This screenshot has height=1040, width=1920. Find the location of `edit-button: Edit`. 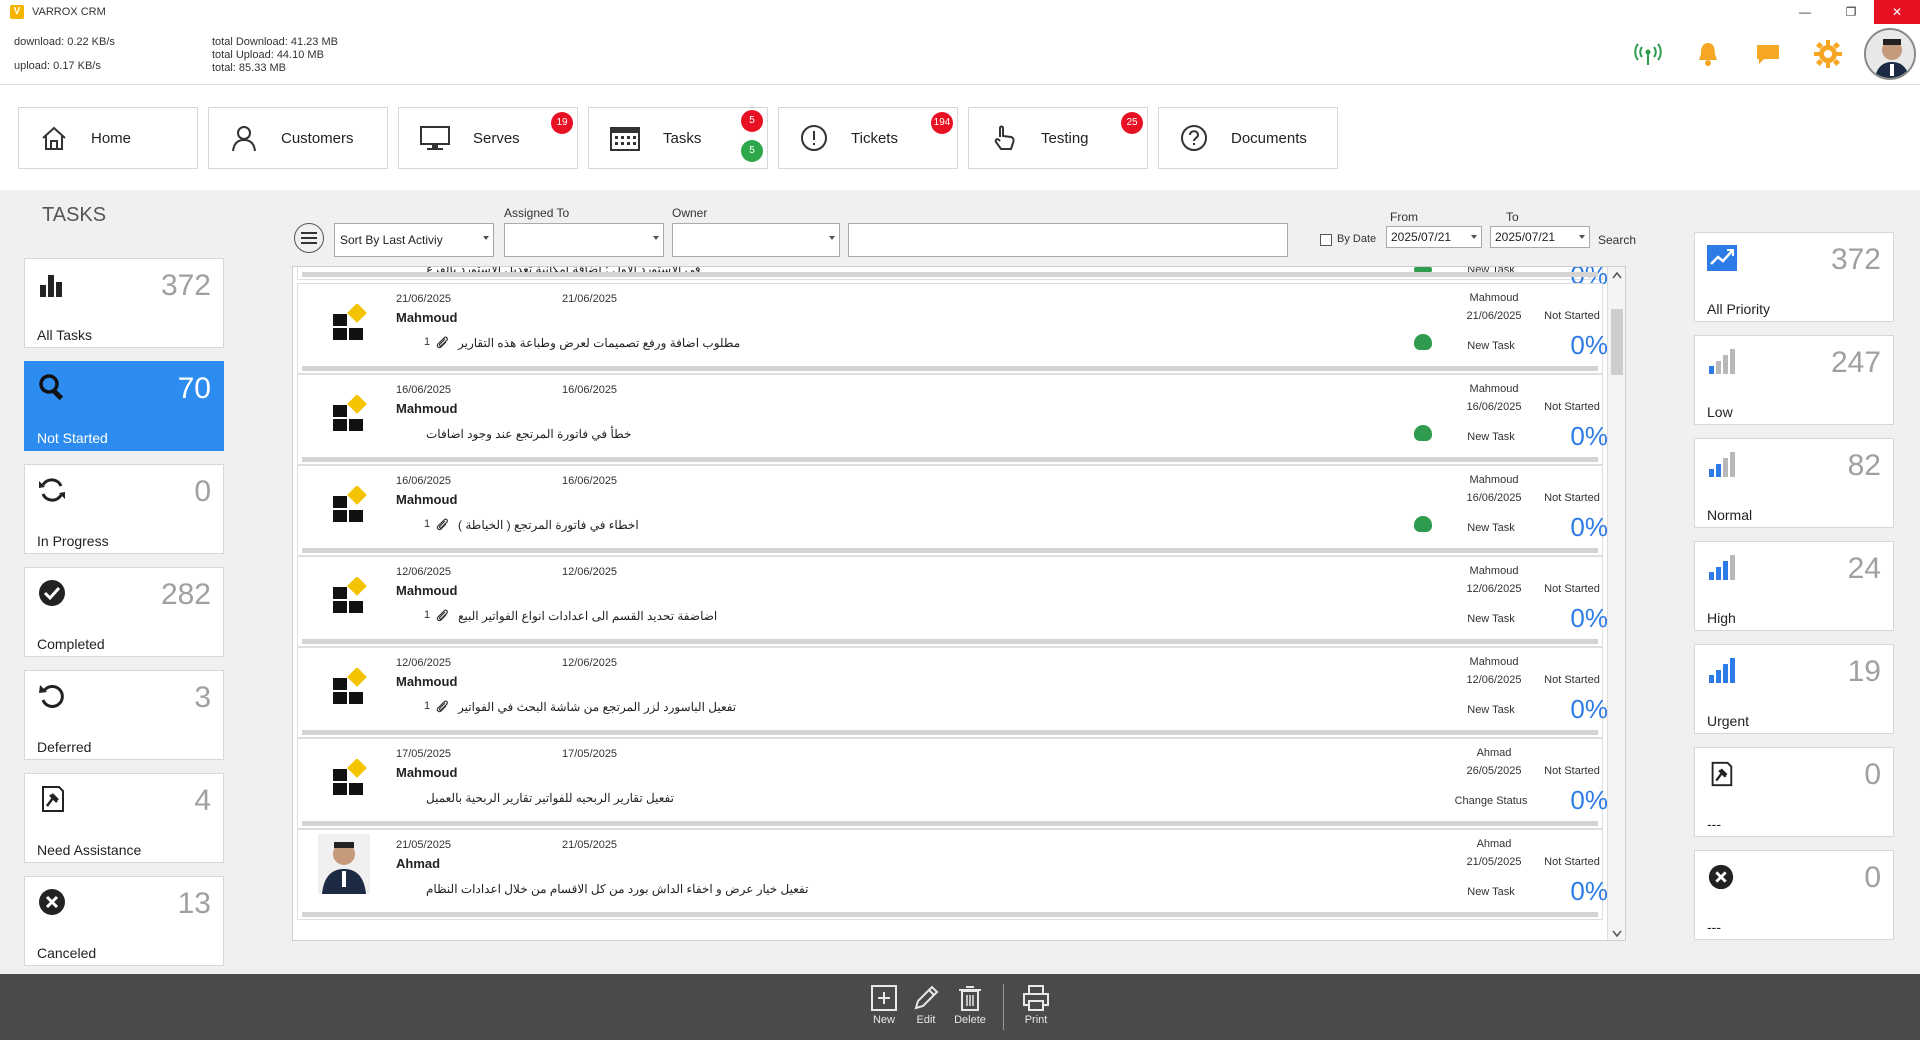

edit-button: Edit is located at coordinates (926, 1004).